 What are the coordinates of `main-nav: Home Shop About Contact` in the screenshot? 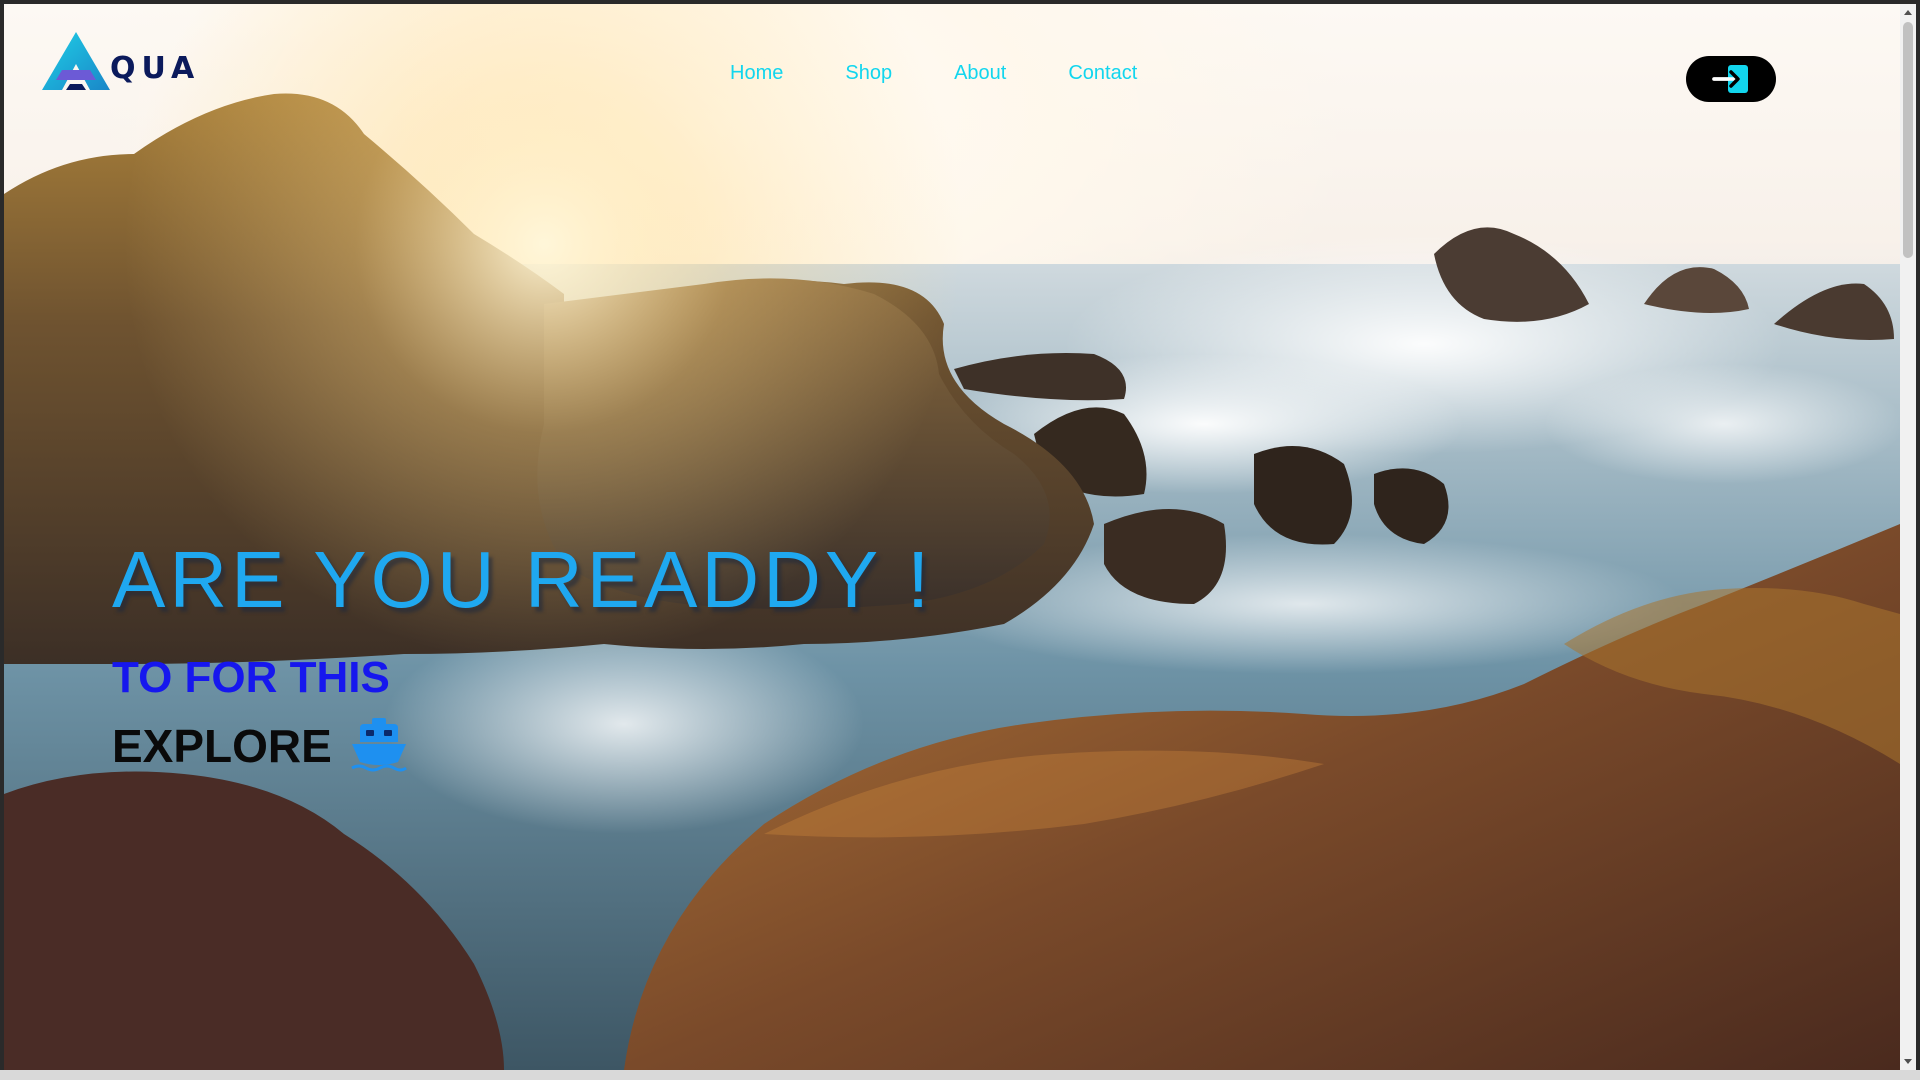 It's located at (933, 73).